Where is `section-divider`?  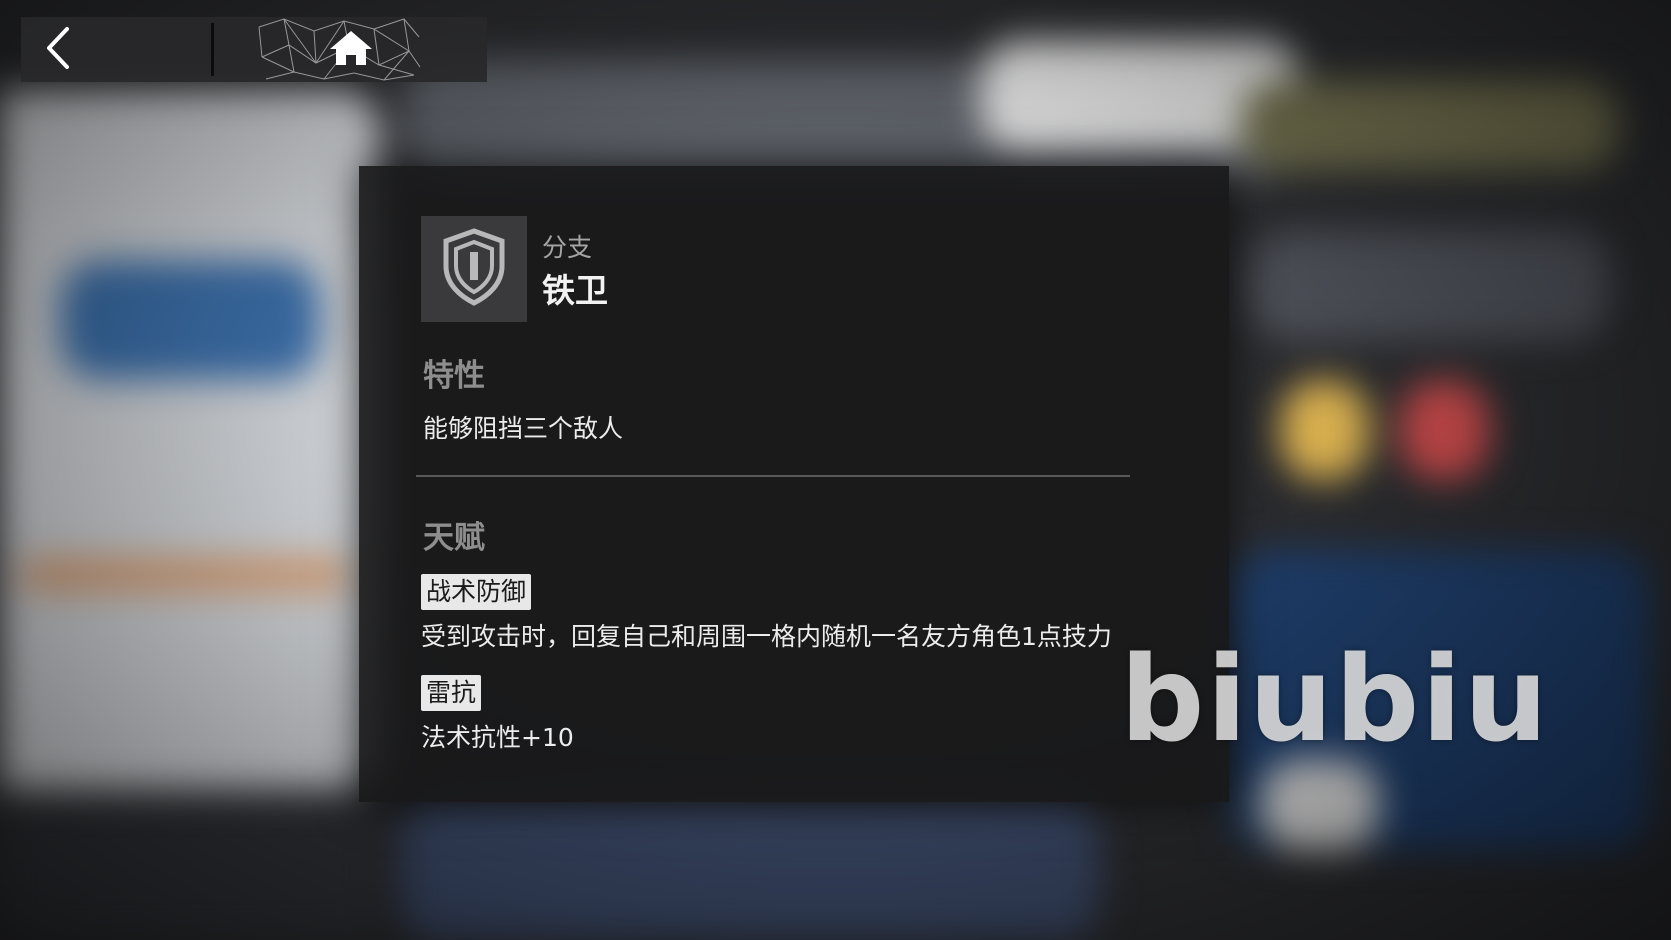
section-divider is located at coordinates (773, 476).